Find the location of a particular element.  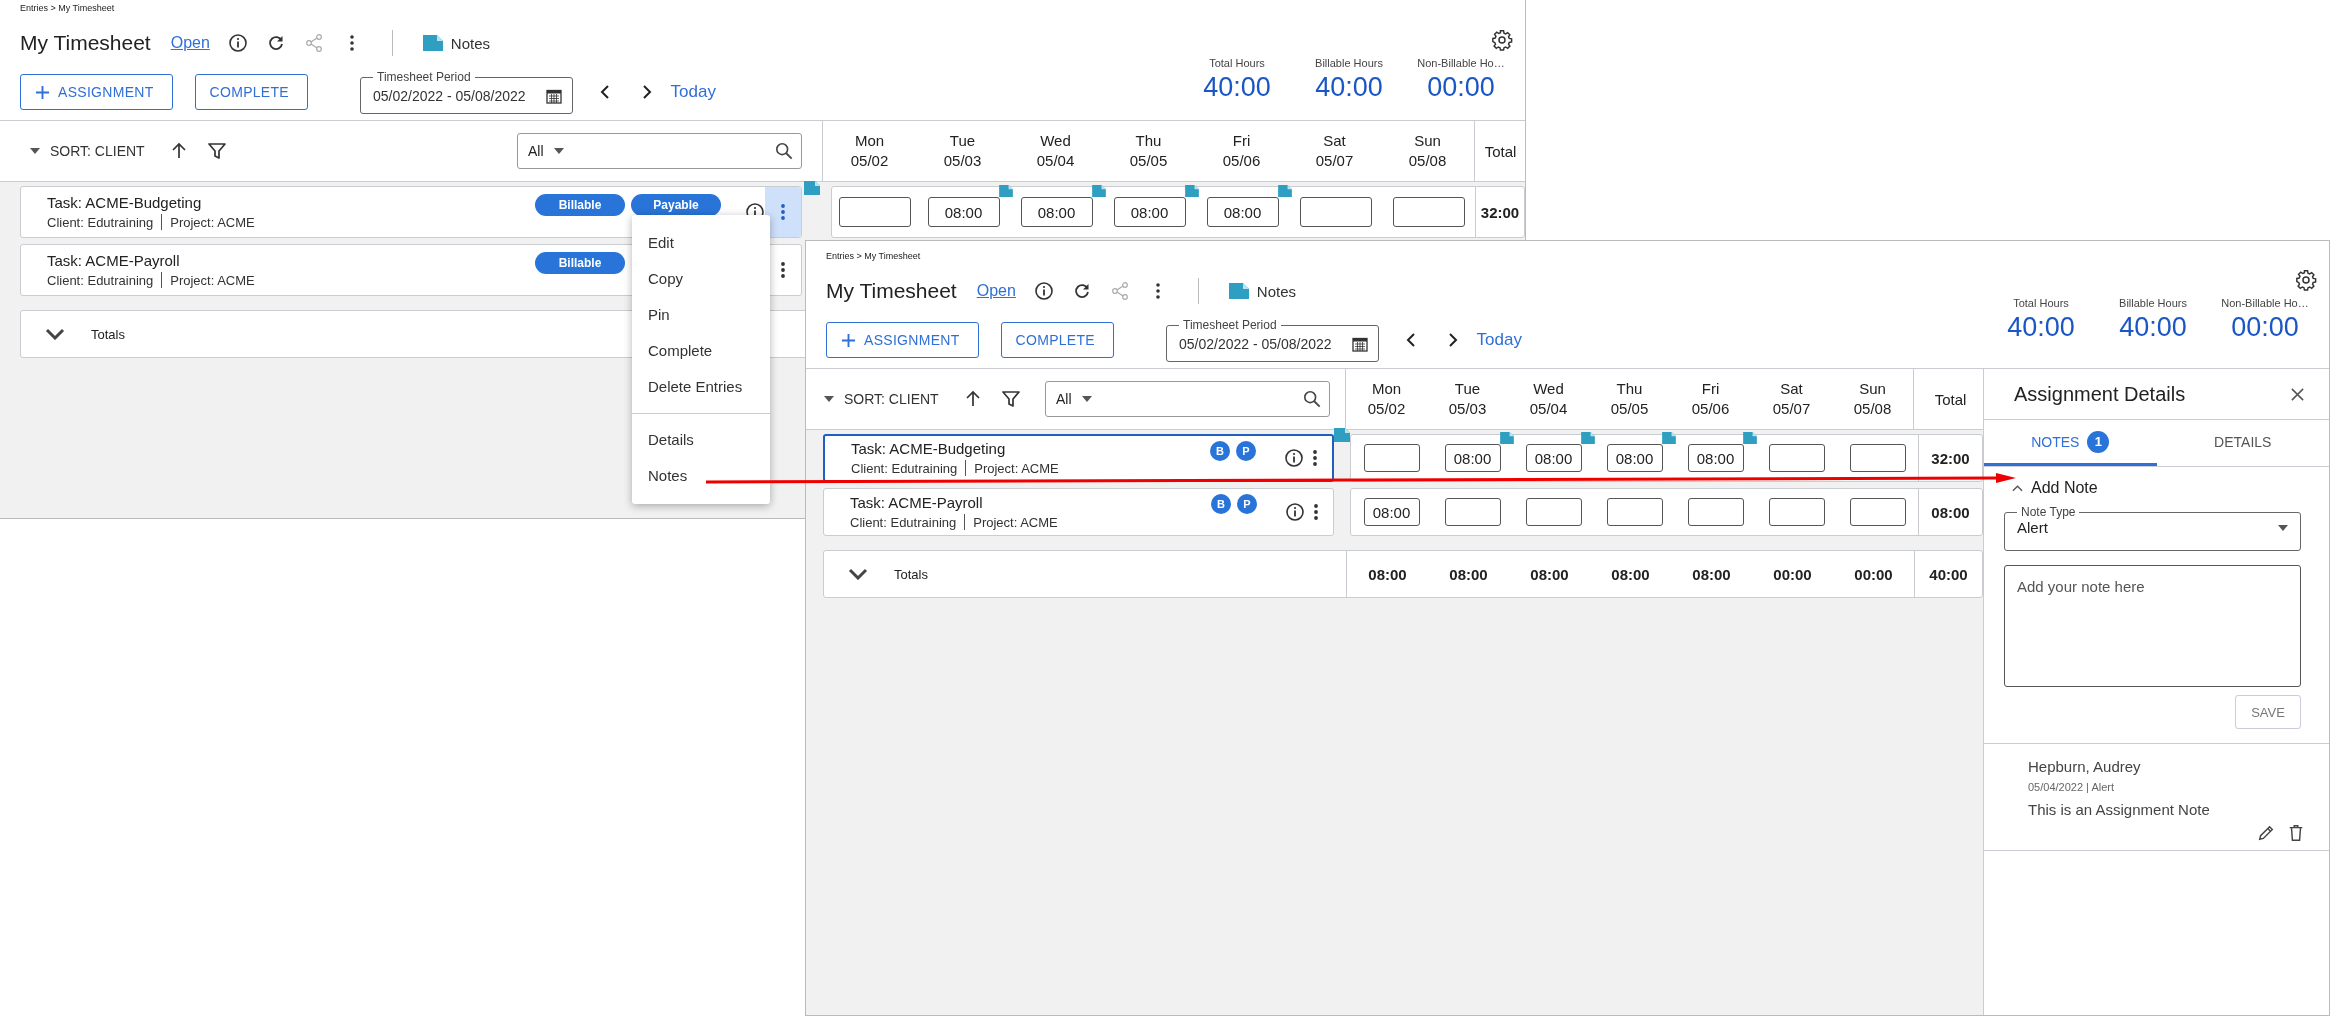

day-name: Wed is located at coordinates (1548, 389).